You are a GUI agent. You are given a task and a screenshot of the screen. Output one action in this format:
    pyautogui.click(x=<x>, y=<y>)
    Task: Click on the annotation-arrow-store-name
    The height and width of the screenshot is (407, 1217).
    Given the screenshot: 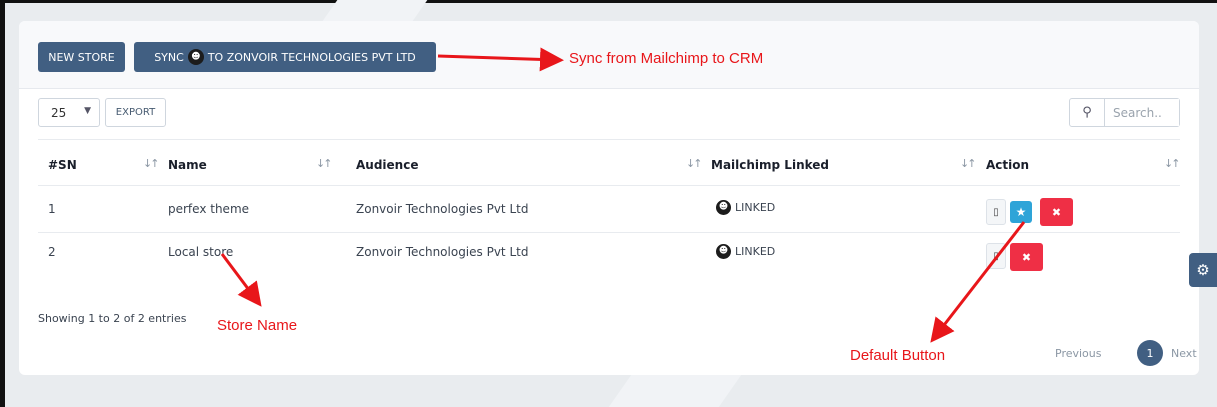 What is the action you would take?
    pyautogui.click(x=241, y=280)
    